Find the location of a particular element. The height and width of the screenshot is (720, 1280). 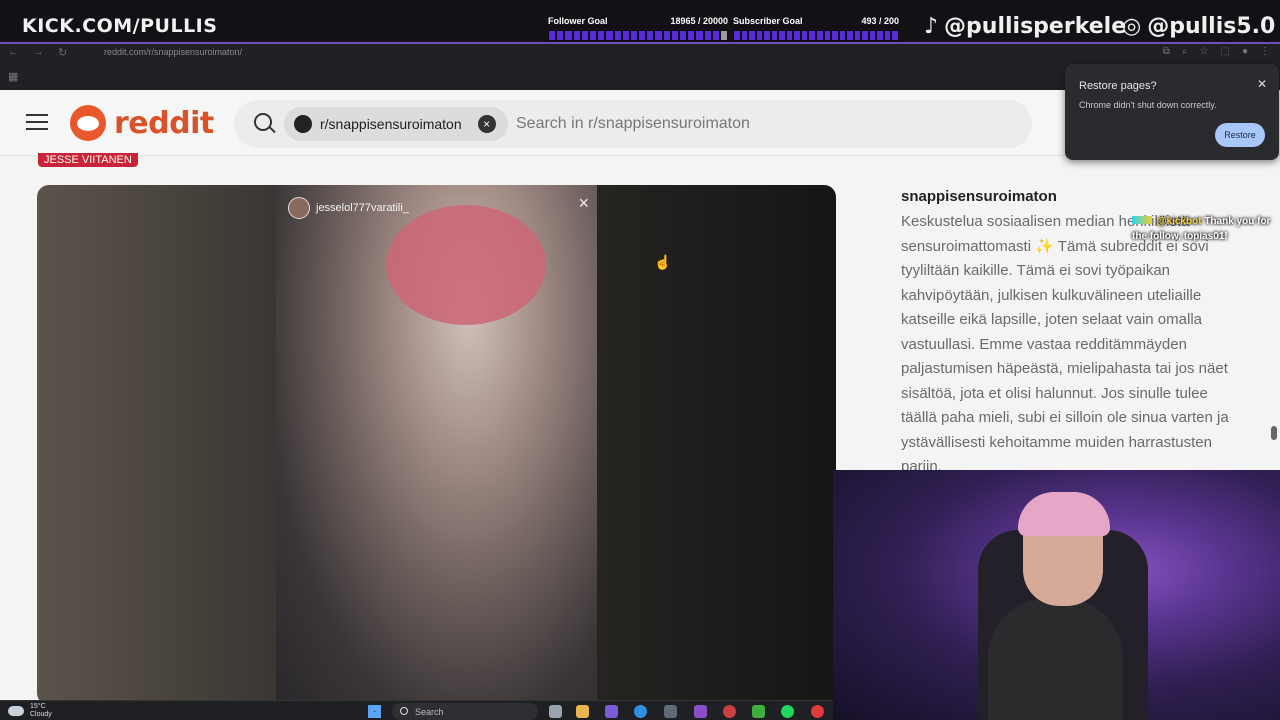

media-username: jesselol777varatili_ is located at coordinates (362, 208).